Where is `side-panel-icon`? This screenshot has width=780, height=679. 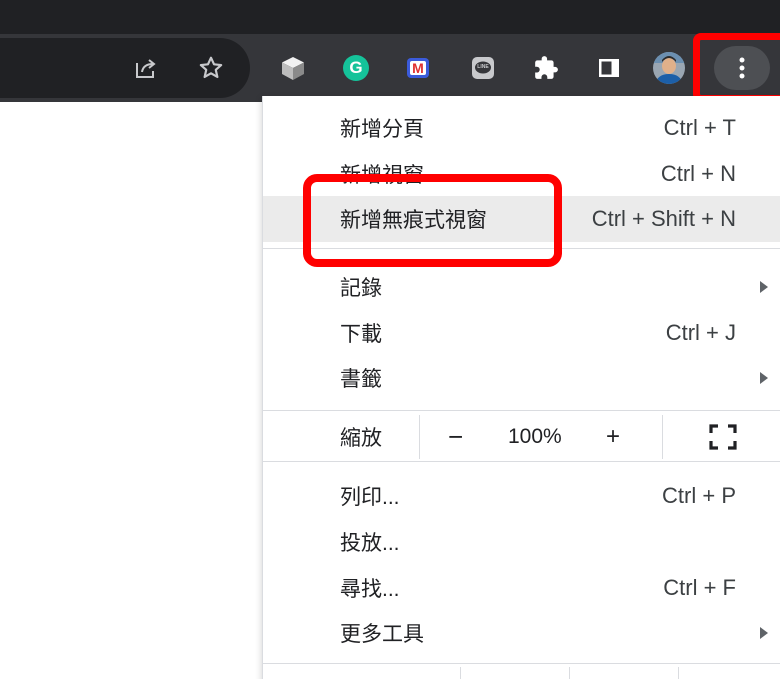
side-panel-icon is located at coordinates (609, 68).